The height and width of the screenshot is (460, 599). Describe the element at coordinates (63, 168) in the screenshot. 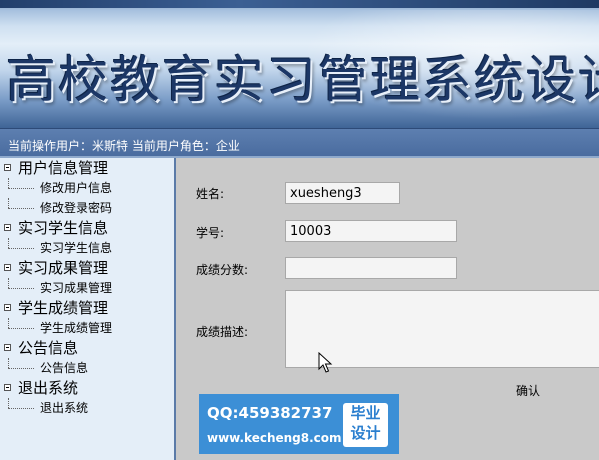

I see `nav-parent-label: 用户信息管理` at that location.